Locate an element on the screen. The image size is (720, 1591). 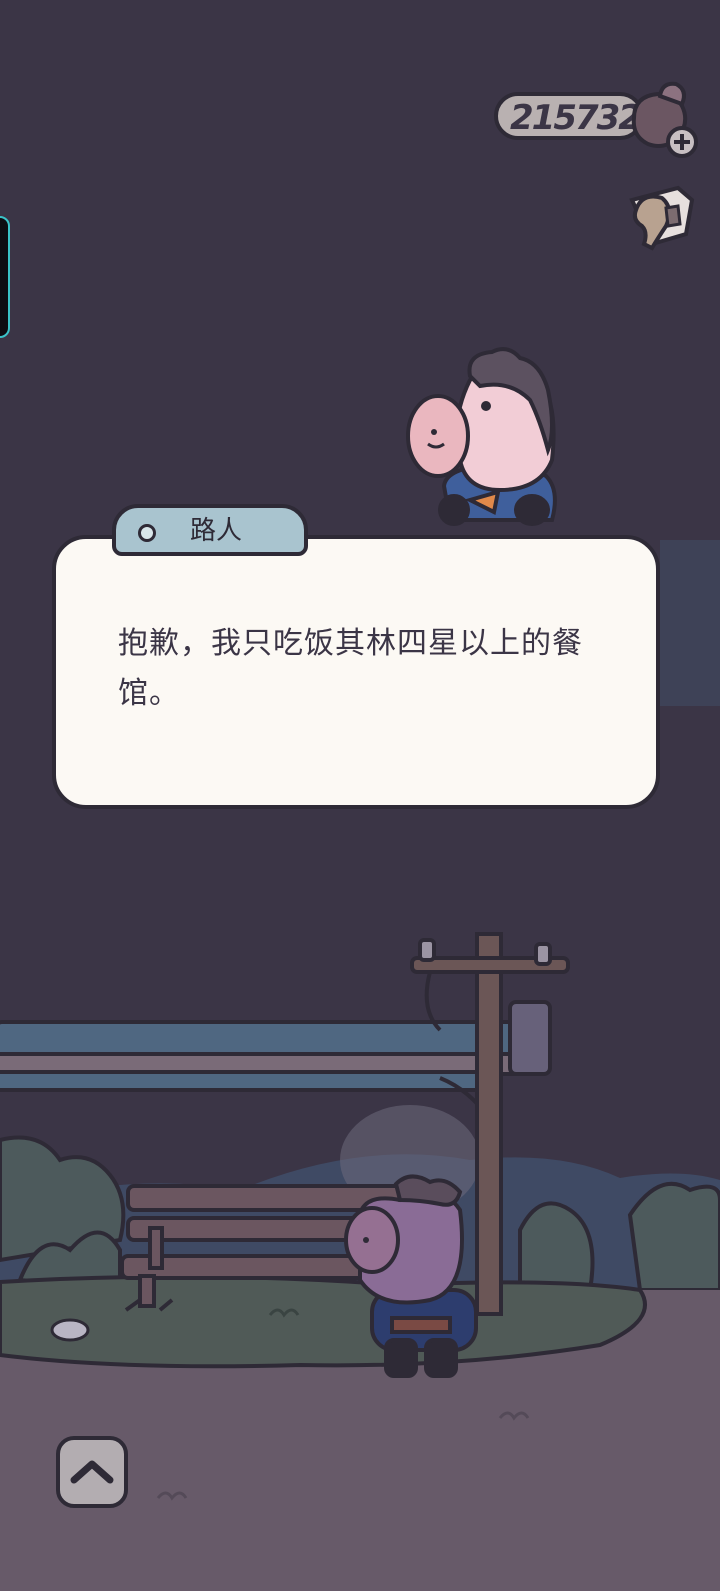
speaker-name: 路人 is located at coordinates (216, 531).